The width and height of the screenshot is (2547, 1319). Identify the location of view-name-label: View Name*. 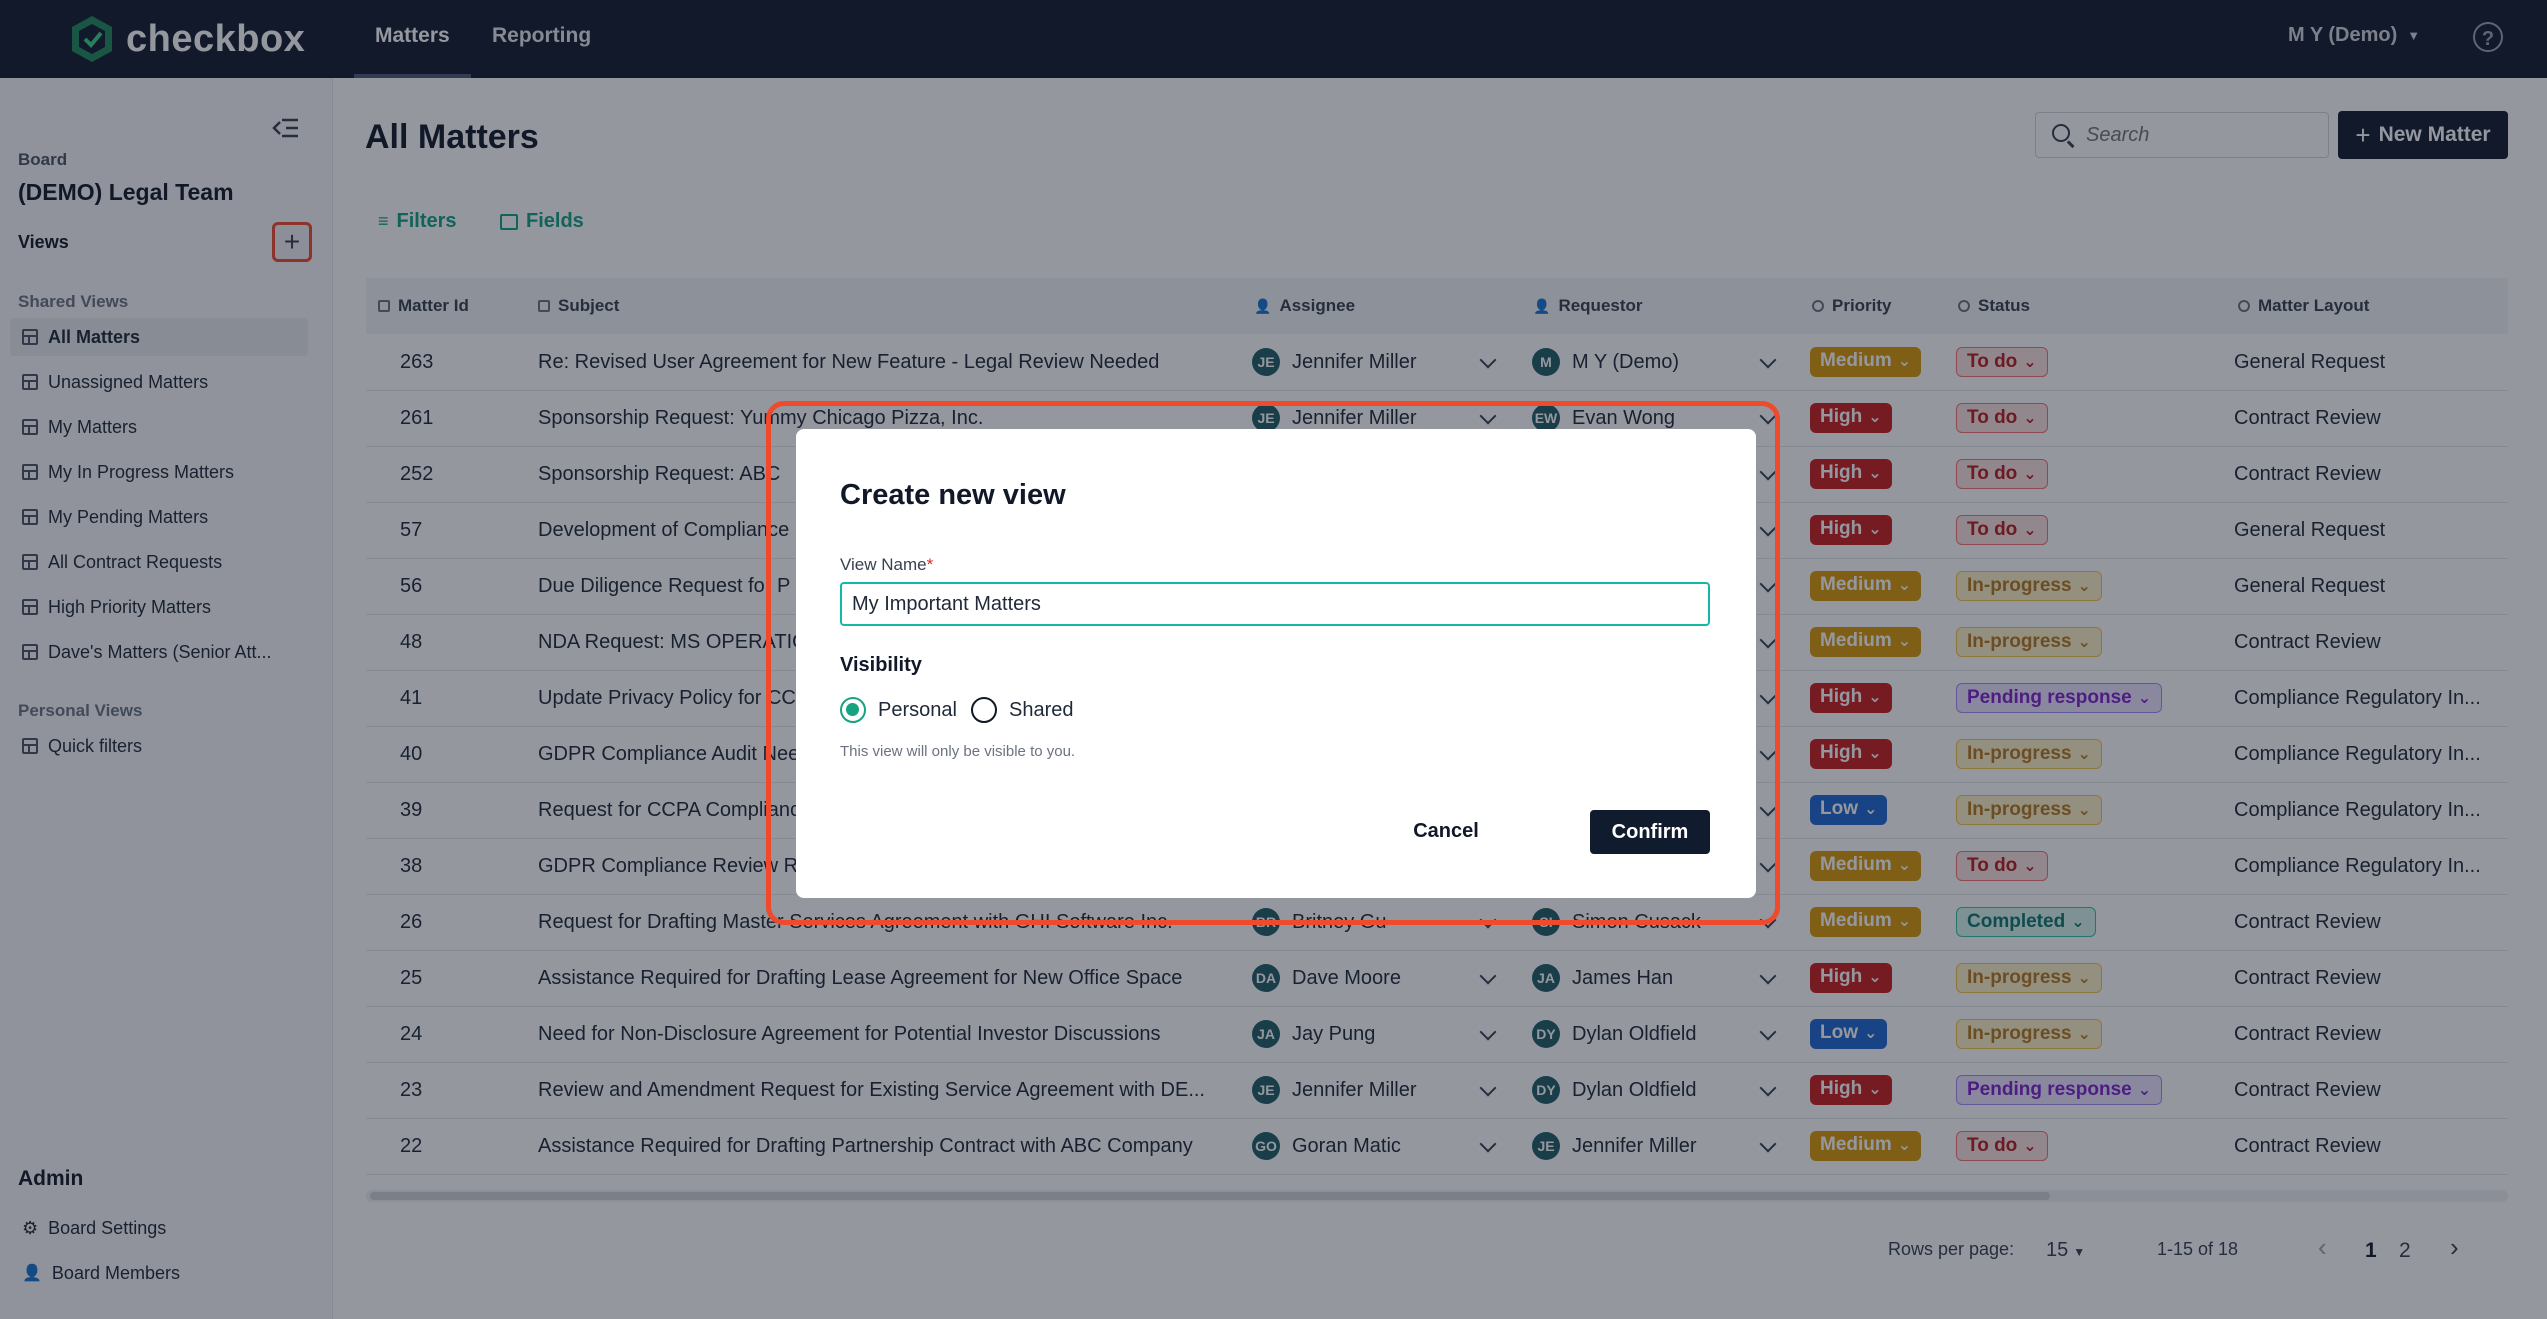
(886, 565).